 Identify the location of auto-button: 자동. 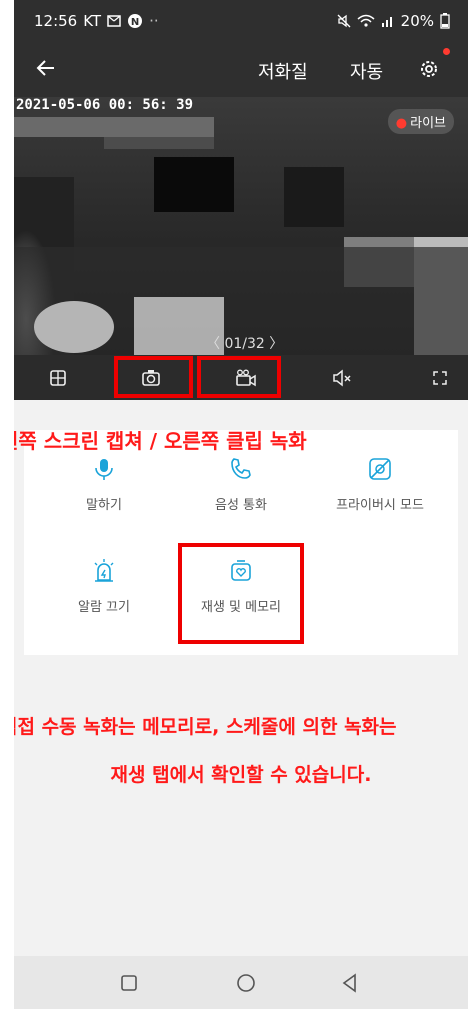
(366, 71).